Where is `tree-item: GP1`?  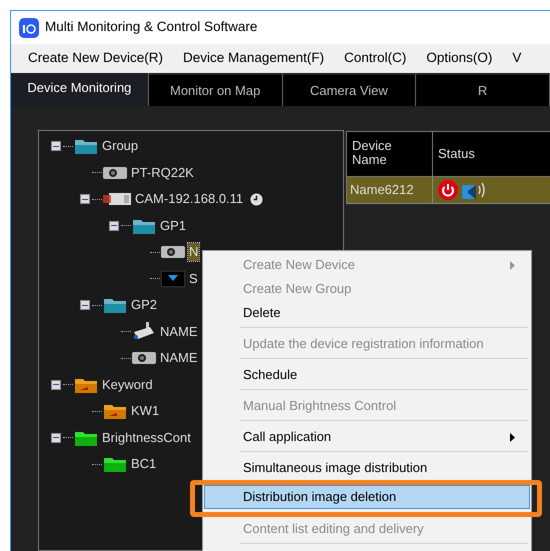 tree-item: GP1 is located at coordinates (173, 225).